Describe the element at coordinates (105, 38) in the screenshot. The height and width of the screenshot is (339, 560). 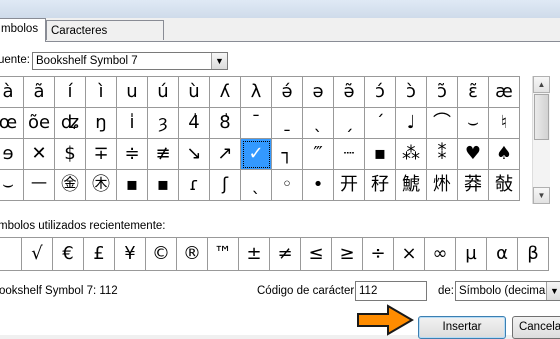
I see `tab-special-characters: Caracteres especiales` at that location.